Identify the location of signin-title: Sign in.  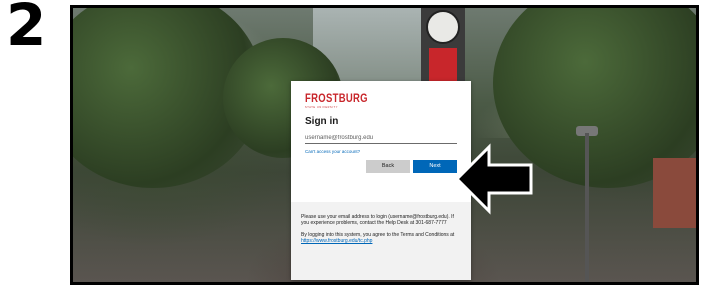
(322, 121).